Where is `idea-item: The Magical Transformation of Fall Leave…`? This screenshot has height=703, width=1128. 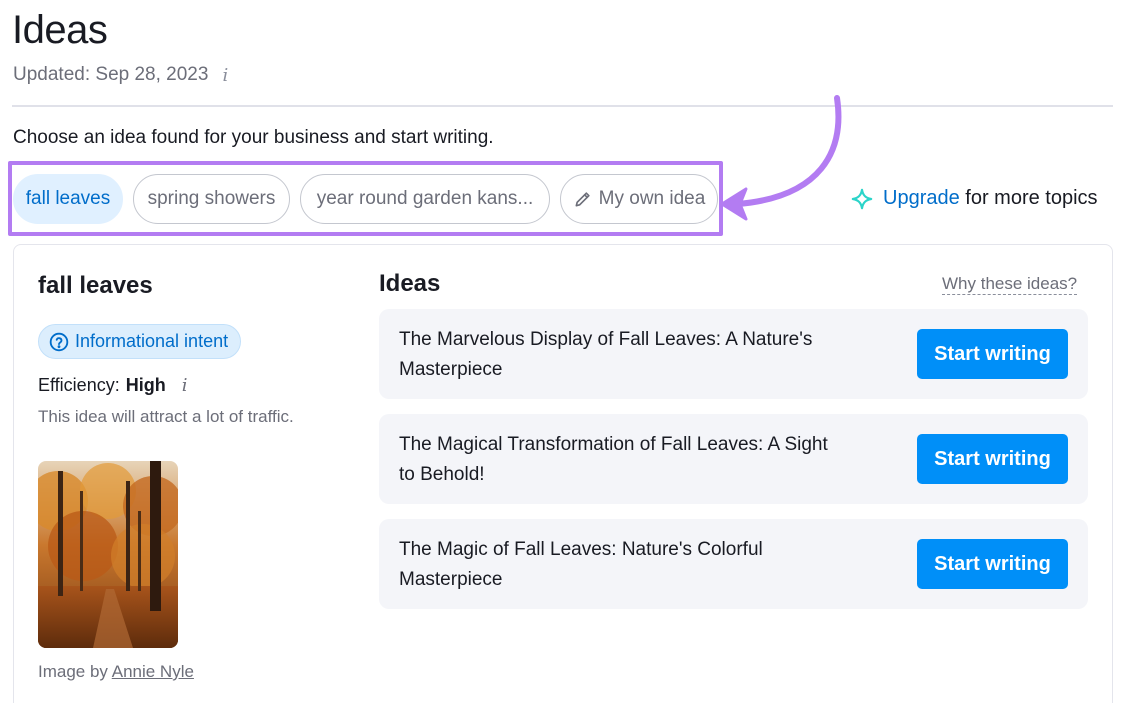 idea-item: The Magical Transformation of Fall Leave… is located at coordinates (733, 459).